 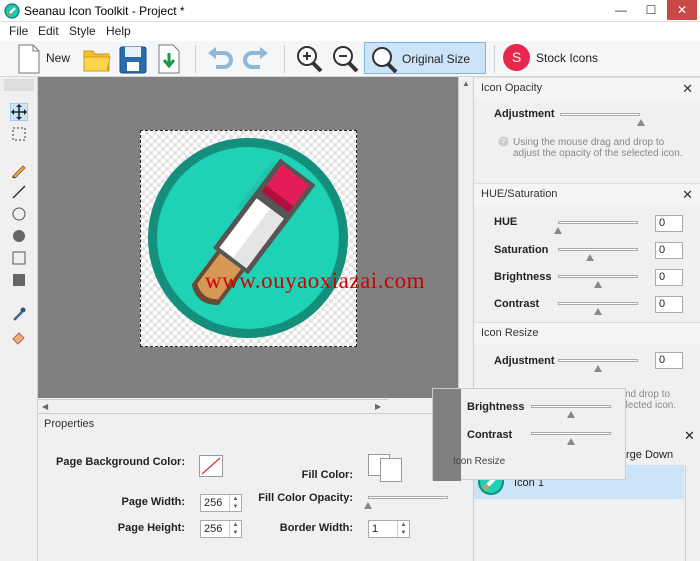 What do you see at coordinates (153, 502) in the screenshot?
I see `page-width-label: Page Width:` at bounding box center [153, 502].